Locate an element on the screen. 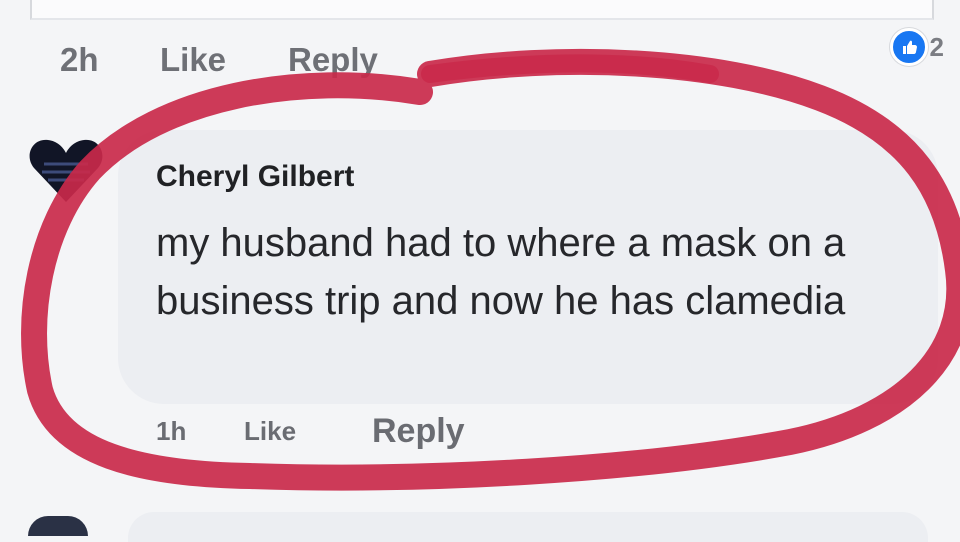 Image resolution: width=960 pixels, height=542 pixels. top-like-button: Like is located at coordinates (224, 60).